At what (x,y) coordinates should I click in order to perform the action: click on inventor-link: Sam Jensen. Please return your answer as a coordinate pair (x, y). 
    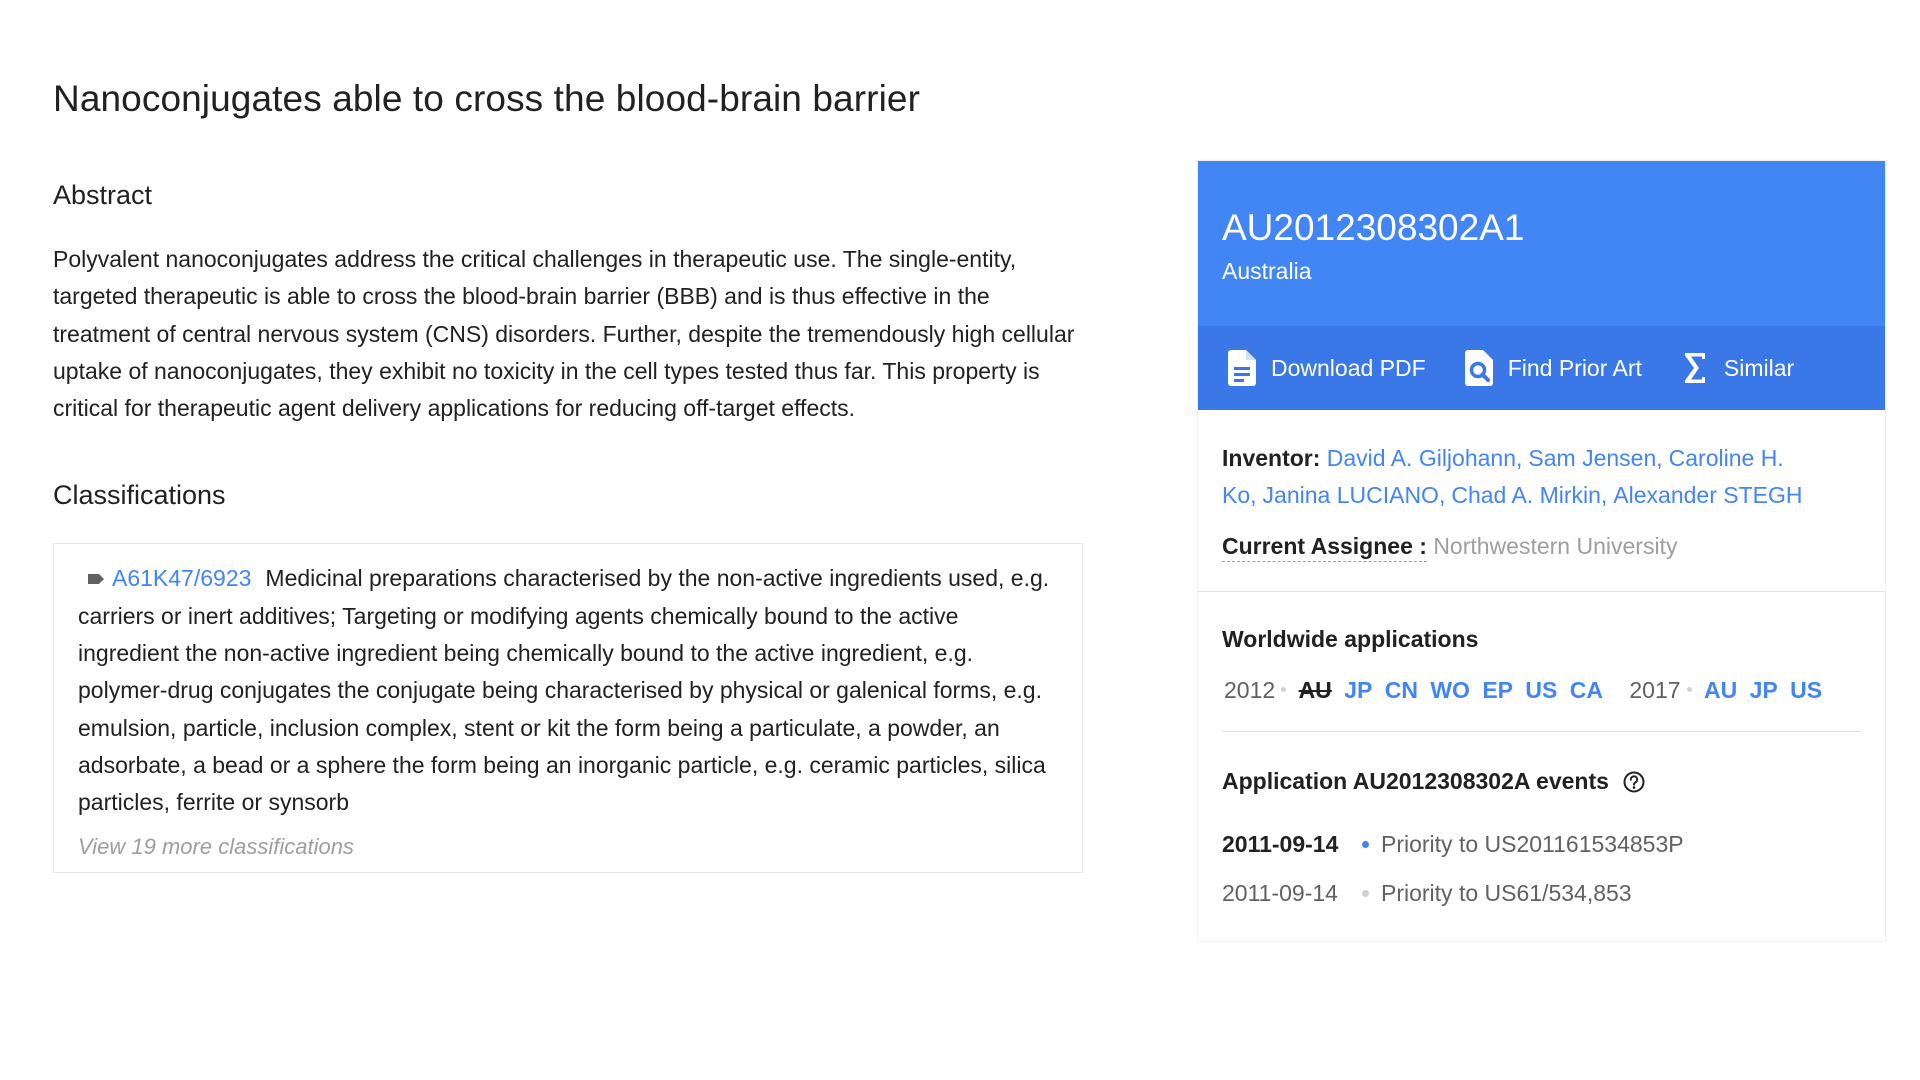
    Looking at the image, I should click on (1592, 458).